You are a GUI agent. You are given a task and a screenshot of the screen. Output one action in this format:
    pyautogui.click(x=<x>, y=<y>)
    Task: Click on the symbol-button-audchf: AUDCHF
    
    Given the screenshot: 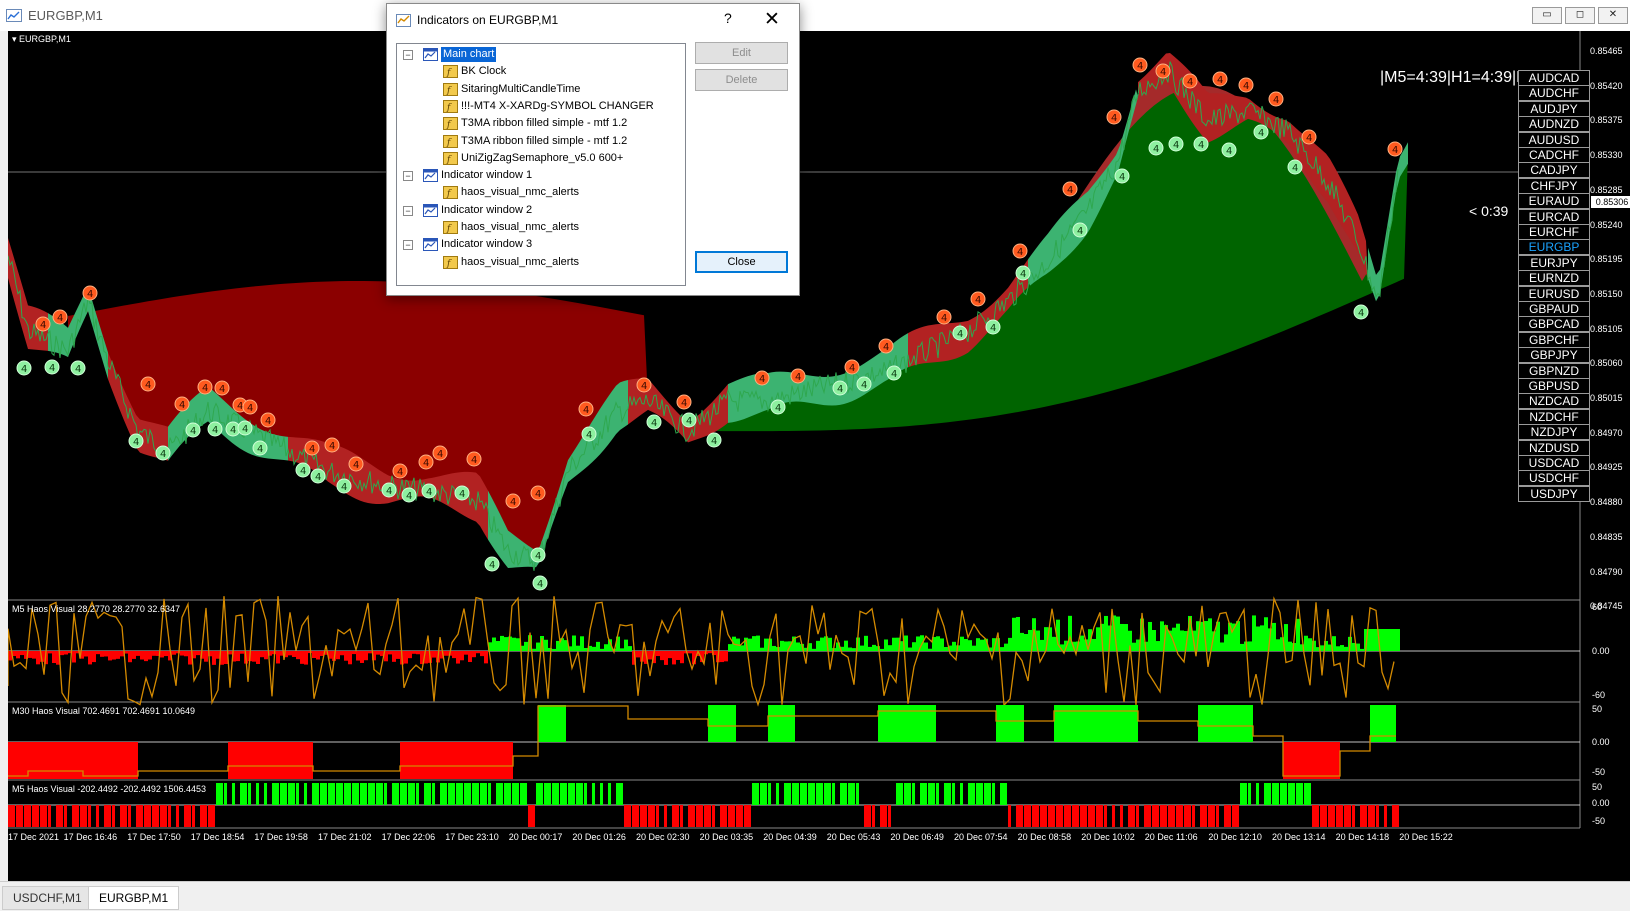 What is the action you would take?
    pyautogui.click(x=1554, y=93)
    